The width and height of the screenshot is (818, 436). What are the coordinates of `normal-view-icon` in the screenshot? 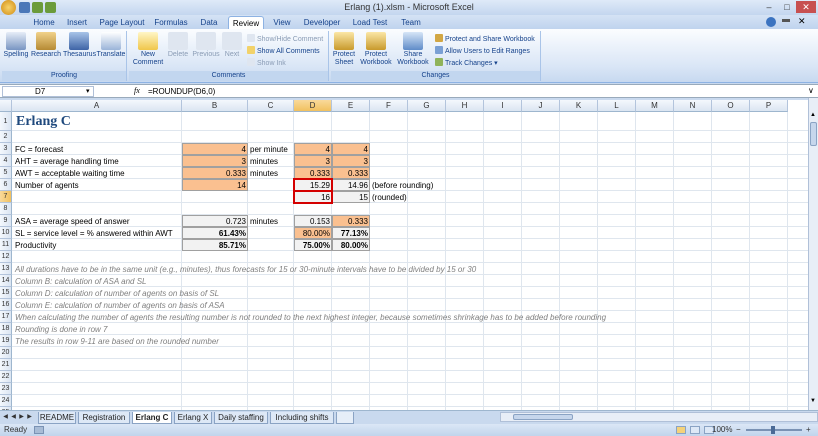 It's located at (681, 430).